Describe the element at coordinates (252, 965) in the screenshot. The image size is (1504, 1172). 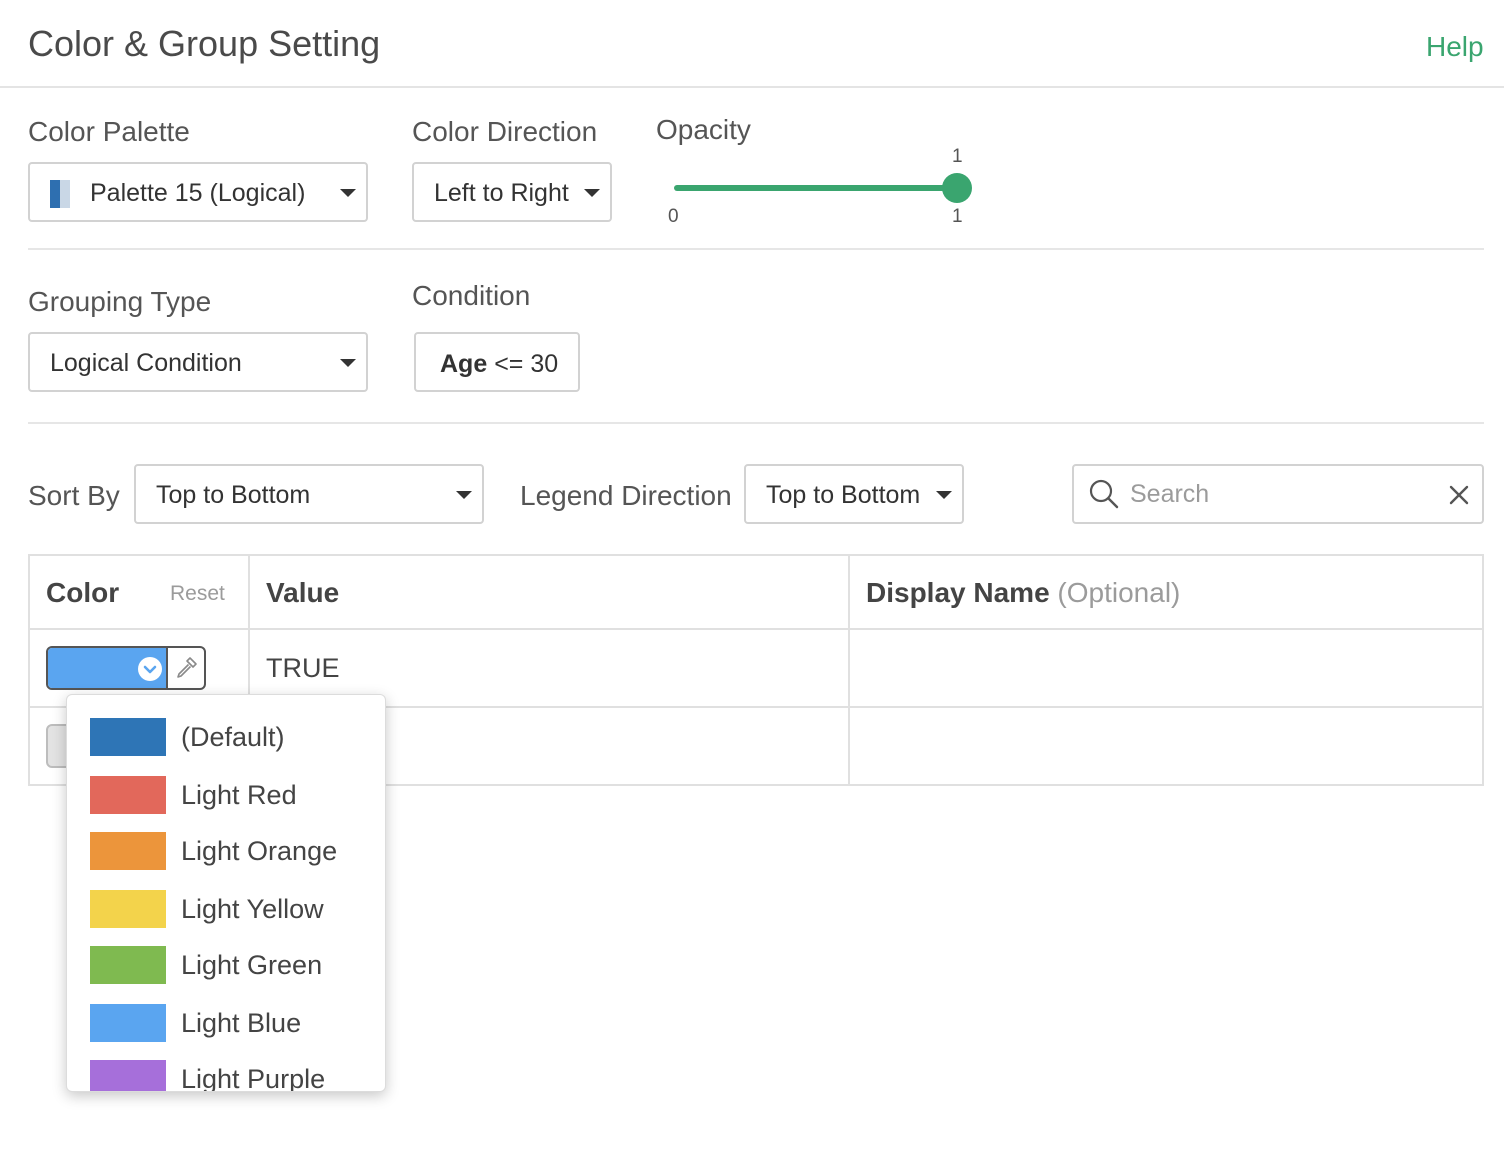
I see `menu-item-label: Light Green` at that location.